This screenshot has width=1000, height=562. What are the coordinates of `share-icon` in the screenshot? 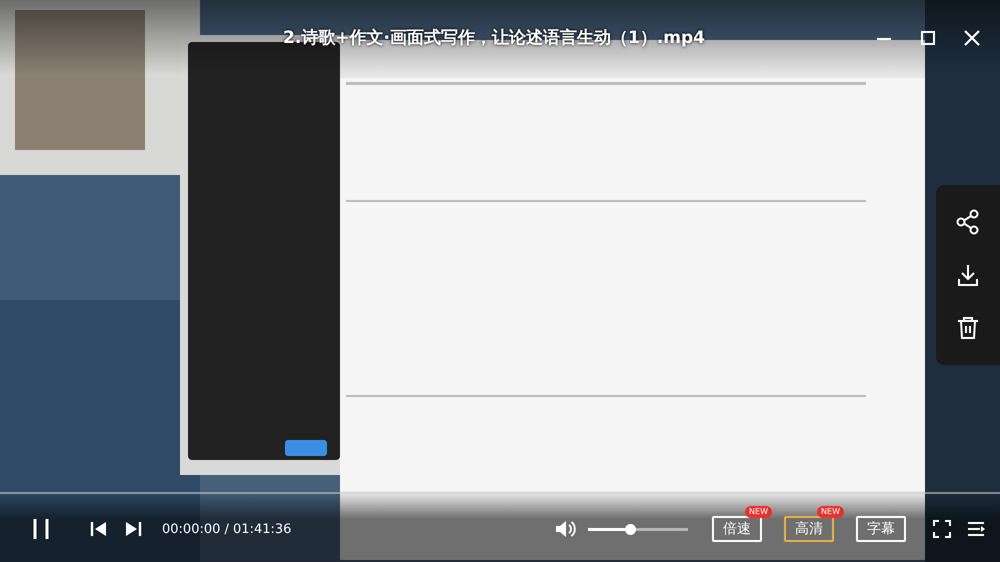 It's located at (968, 221).